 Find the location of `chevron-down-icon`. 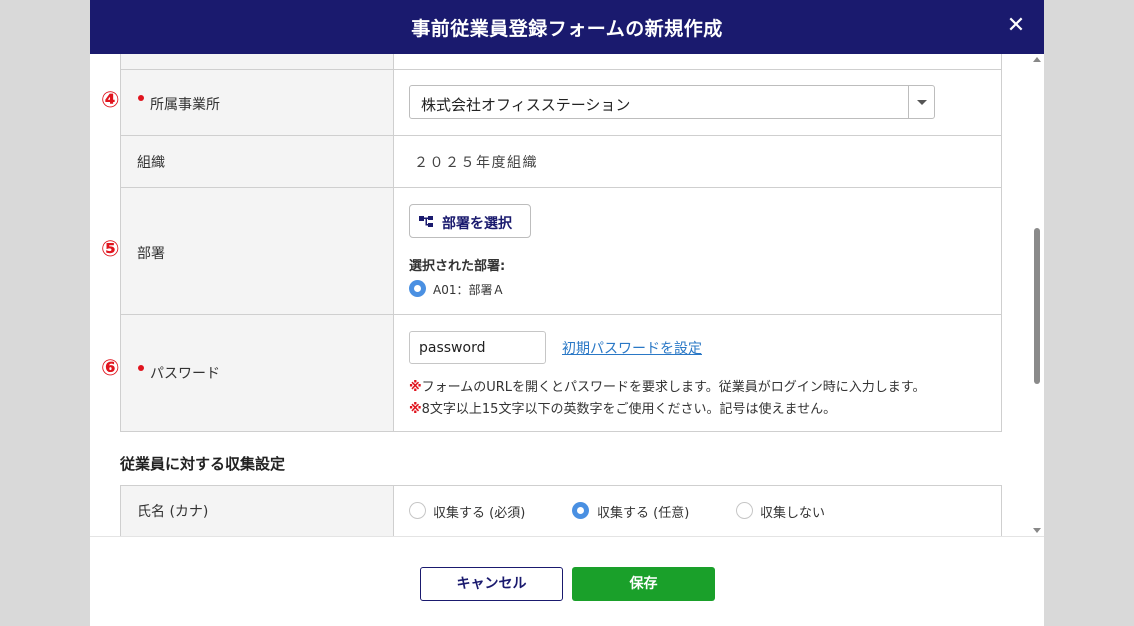

chevron-down-icon is located at coordinates (922, 102).